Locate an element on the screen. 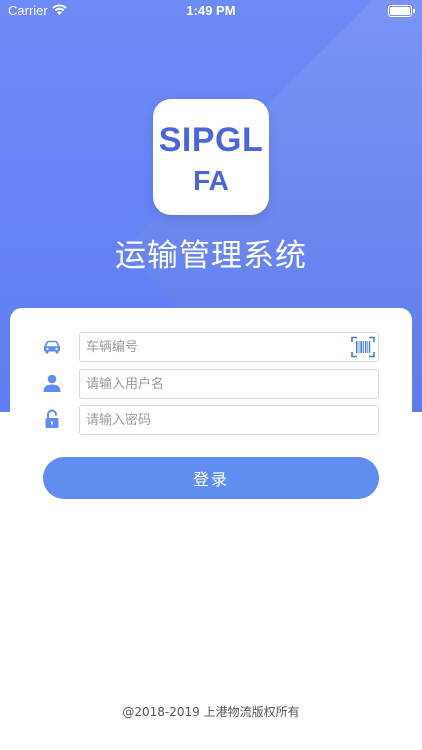  status-time: 1:49 PM is located at coordinates (211, 10).